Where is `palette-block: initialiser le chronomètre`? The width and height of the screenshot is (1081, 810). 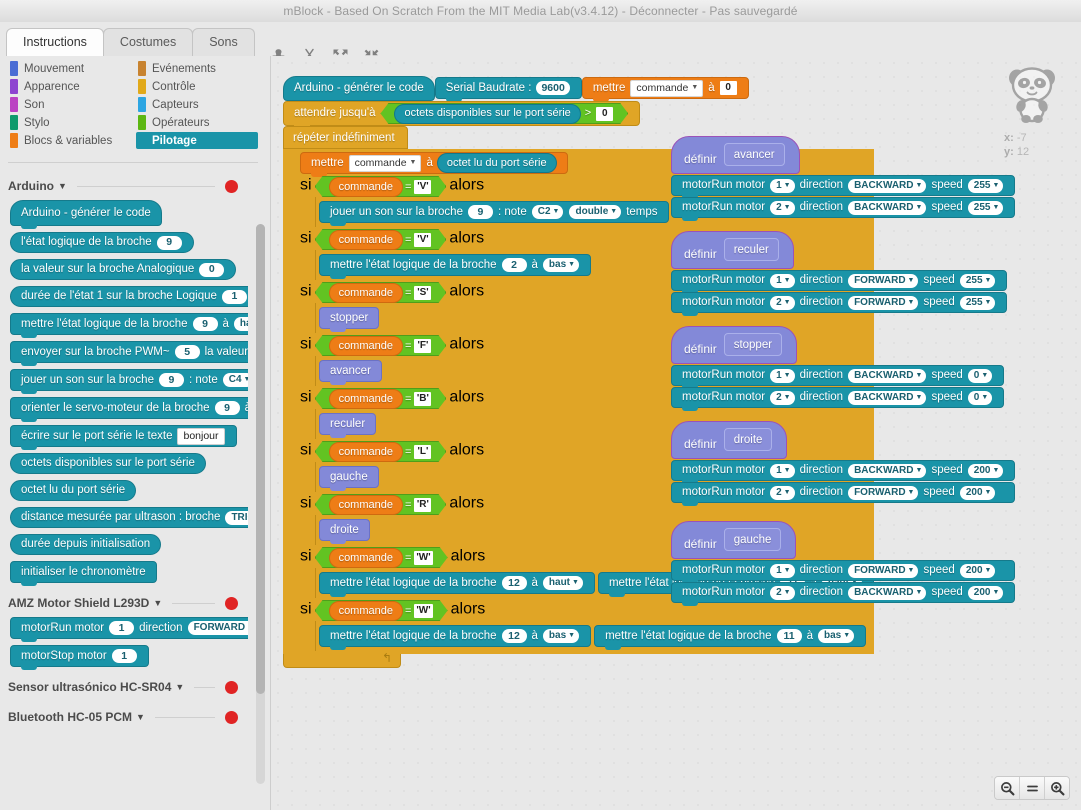 palette-block: initialiser le chronomètre is located at coordinates (83, 573).